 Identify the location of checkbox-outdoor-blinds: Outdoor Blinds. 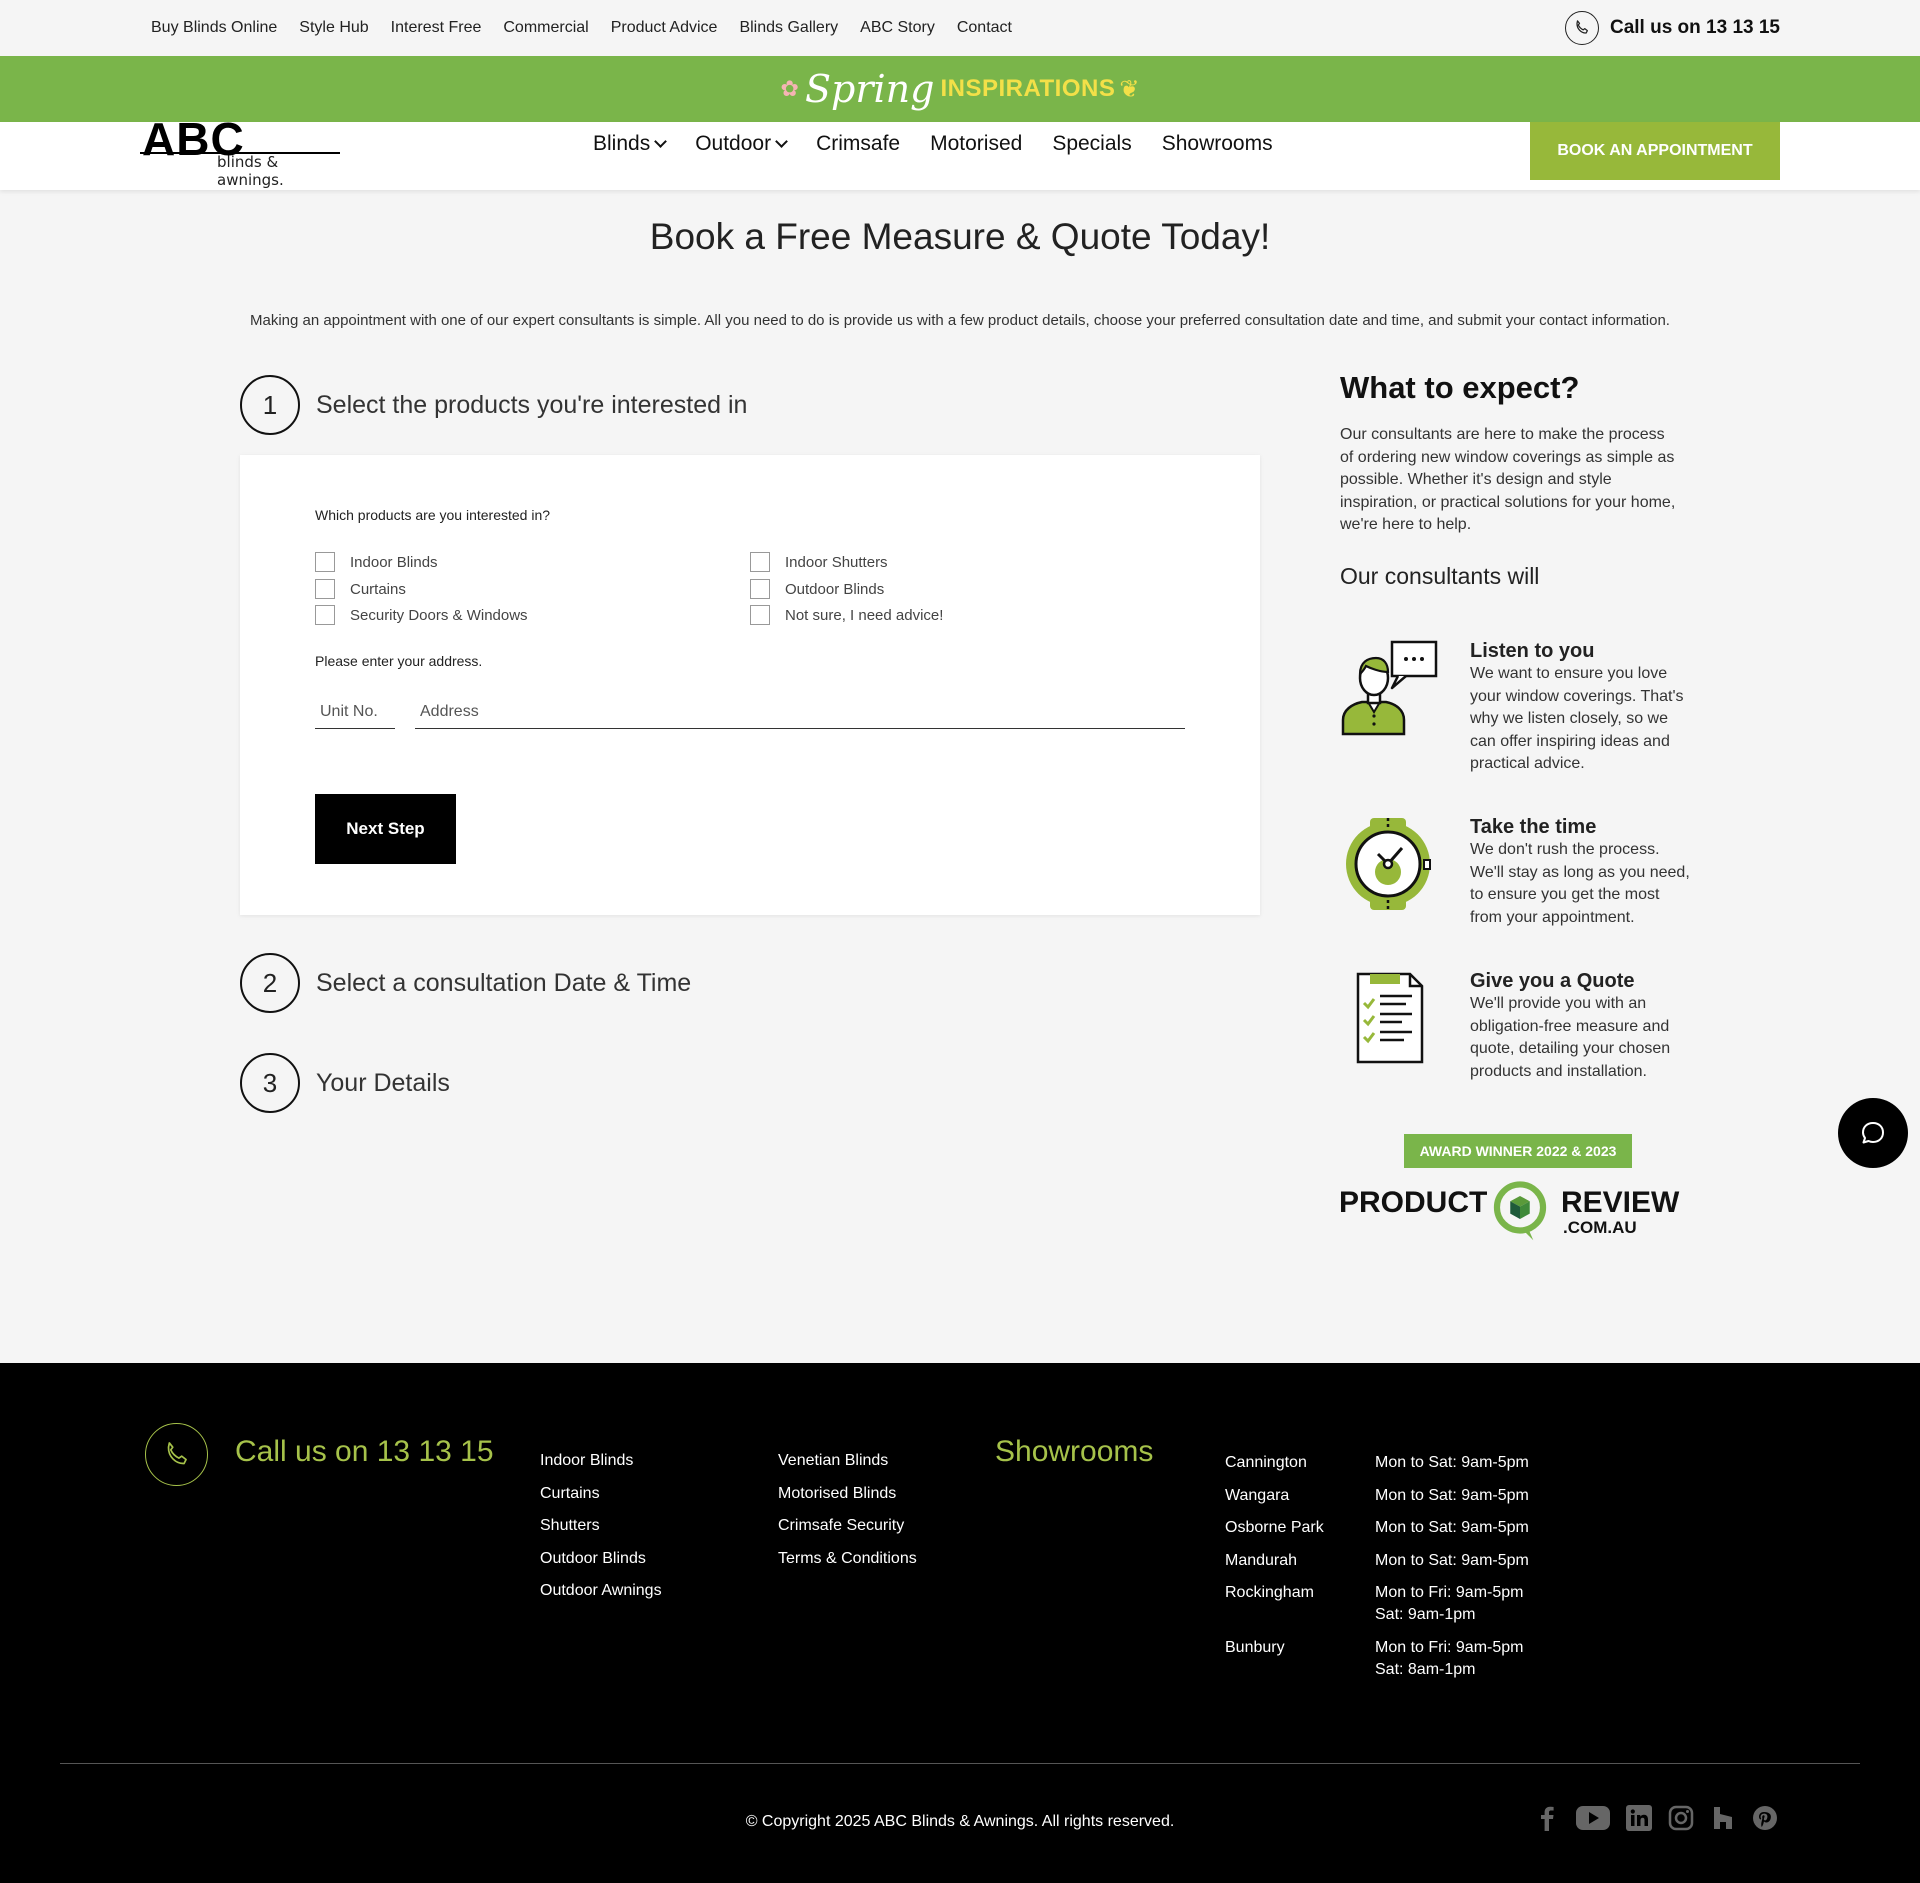
(817, 589).